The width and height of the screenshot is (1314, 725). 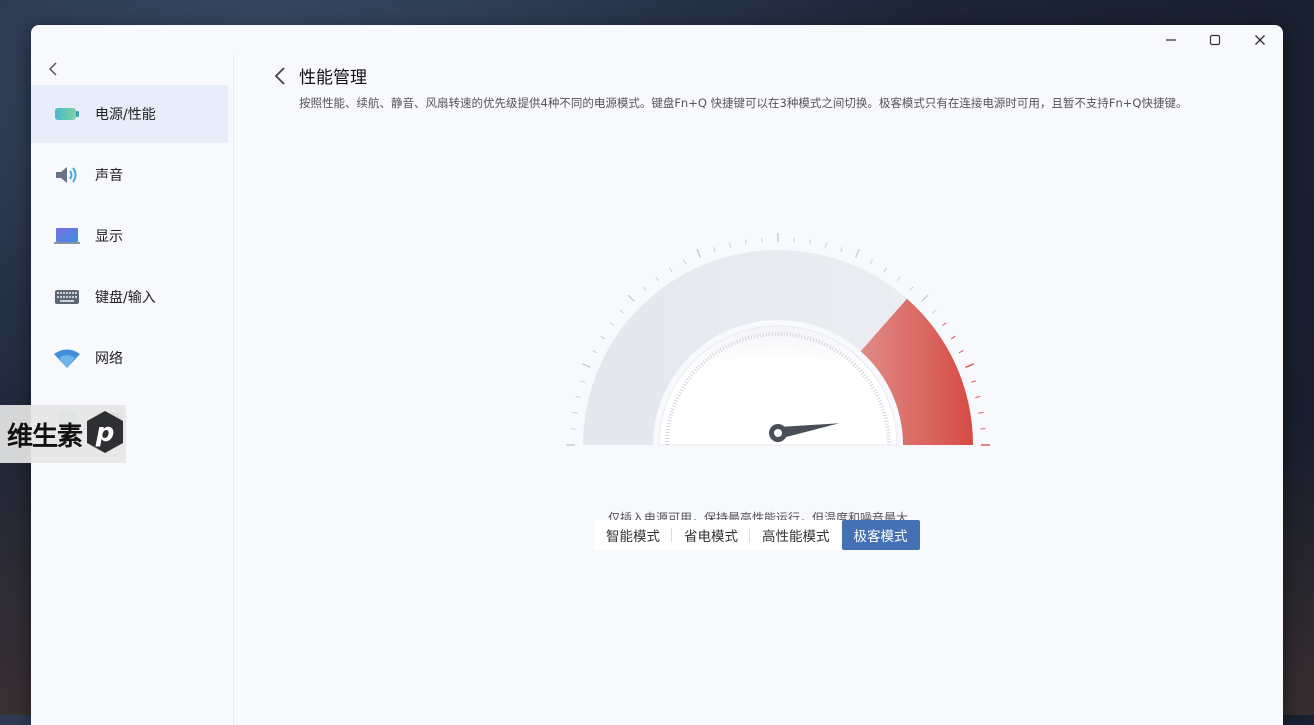 What do you see at coordinates (109, 236) in the screenshot?
I see `sidebar-item-label: 显示` at bounding box center [109, 236].